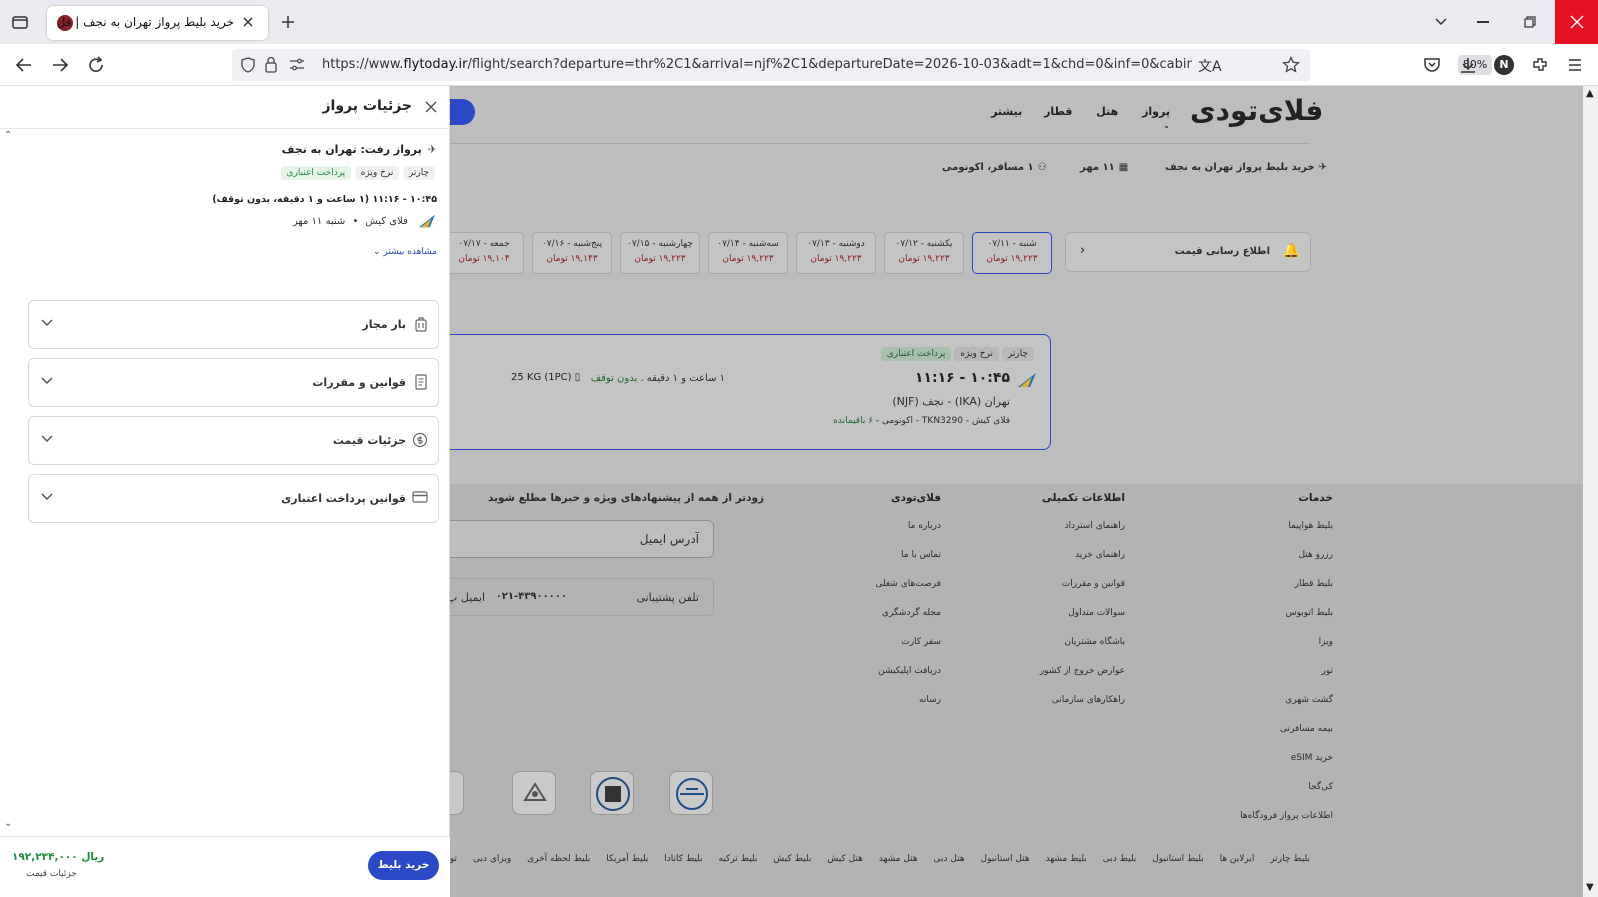 The height and width of the screenshot is (897, 1598). Describe the element at coordinates (1188, 252) in the screenshot. I see `price-alert-button: 🔔 اطلاع رسانی قیمت ›` at that location.